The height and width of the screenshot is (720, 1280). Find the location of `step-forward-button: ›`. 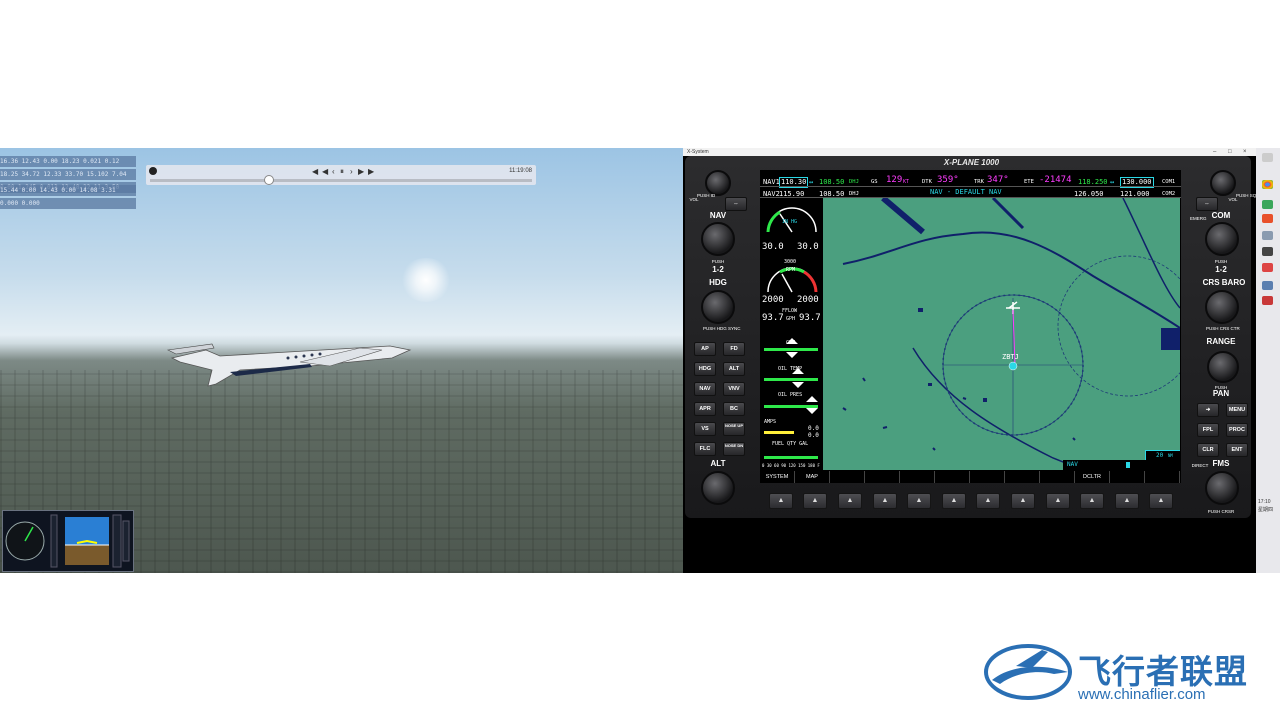

step-forward-button: › is located at coordinates (351, 171).